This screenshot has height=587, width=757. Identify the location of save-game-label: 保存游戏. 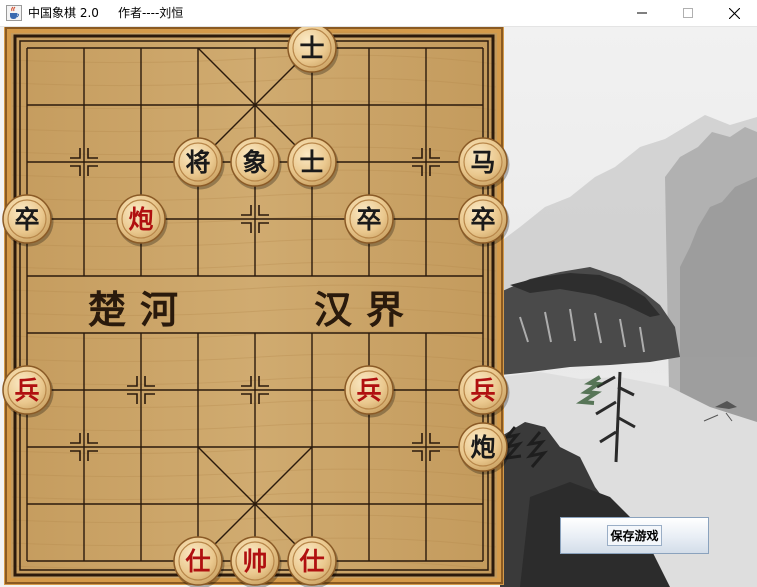
(634, 535).